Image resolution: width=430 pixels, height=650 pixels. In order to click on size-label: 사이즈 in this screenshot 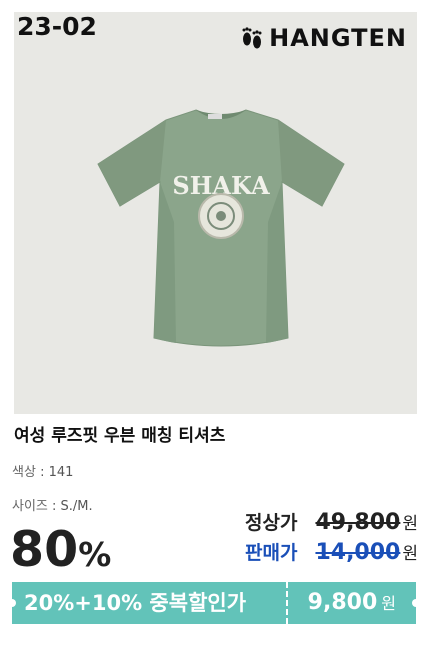, I will do `click(30, 506)`.